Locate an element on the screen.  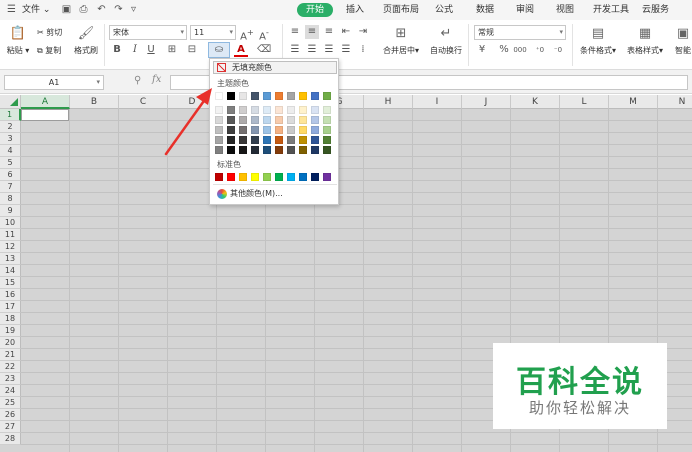
font-color-button: A is located at coordinates (241, 50).